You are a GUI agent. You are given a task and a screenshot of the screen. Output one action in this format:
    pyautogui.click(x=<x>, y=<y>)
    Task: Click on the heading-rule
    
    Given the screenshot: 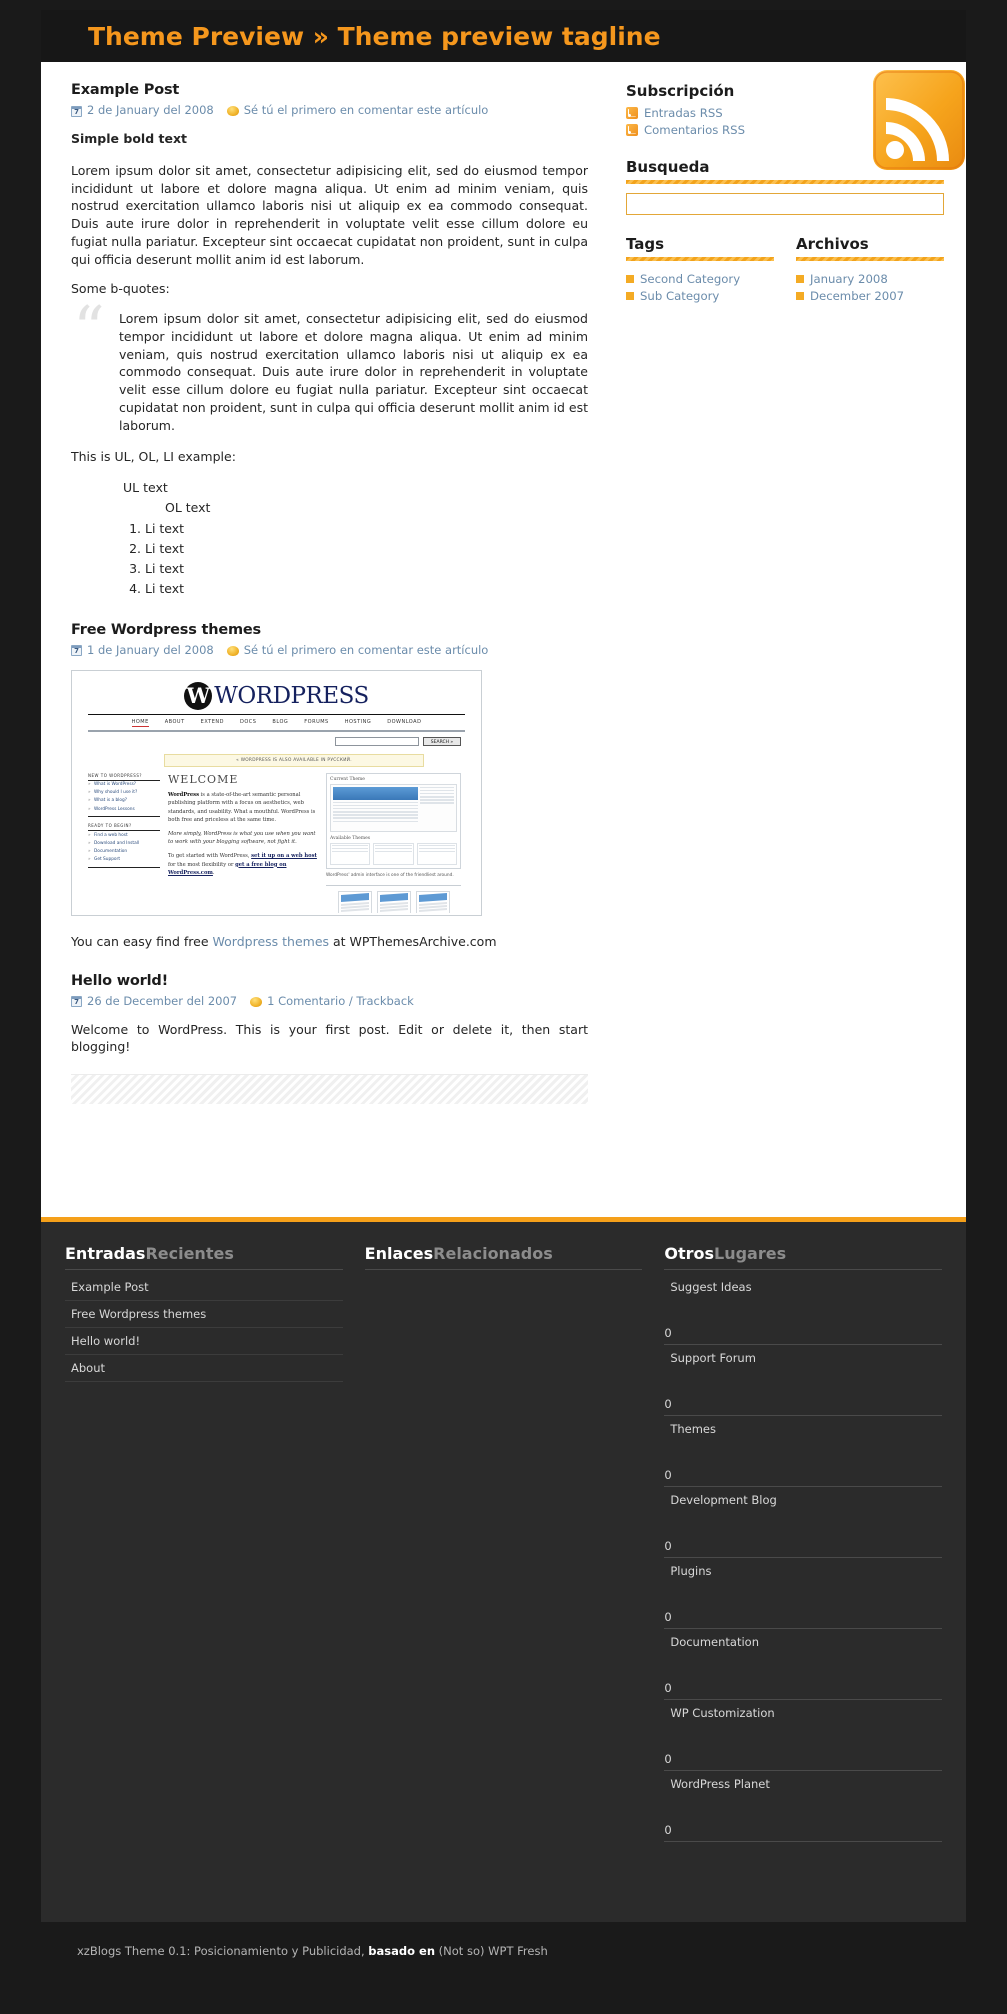 What is the action you would take?
    pyautogui.click(x=870, y=259)
    